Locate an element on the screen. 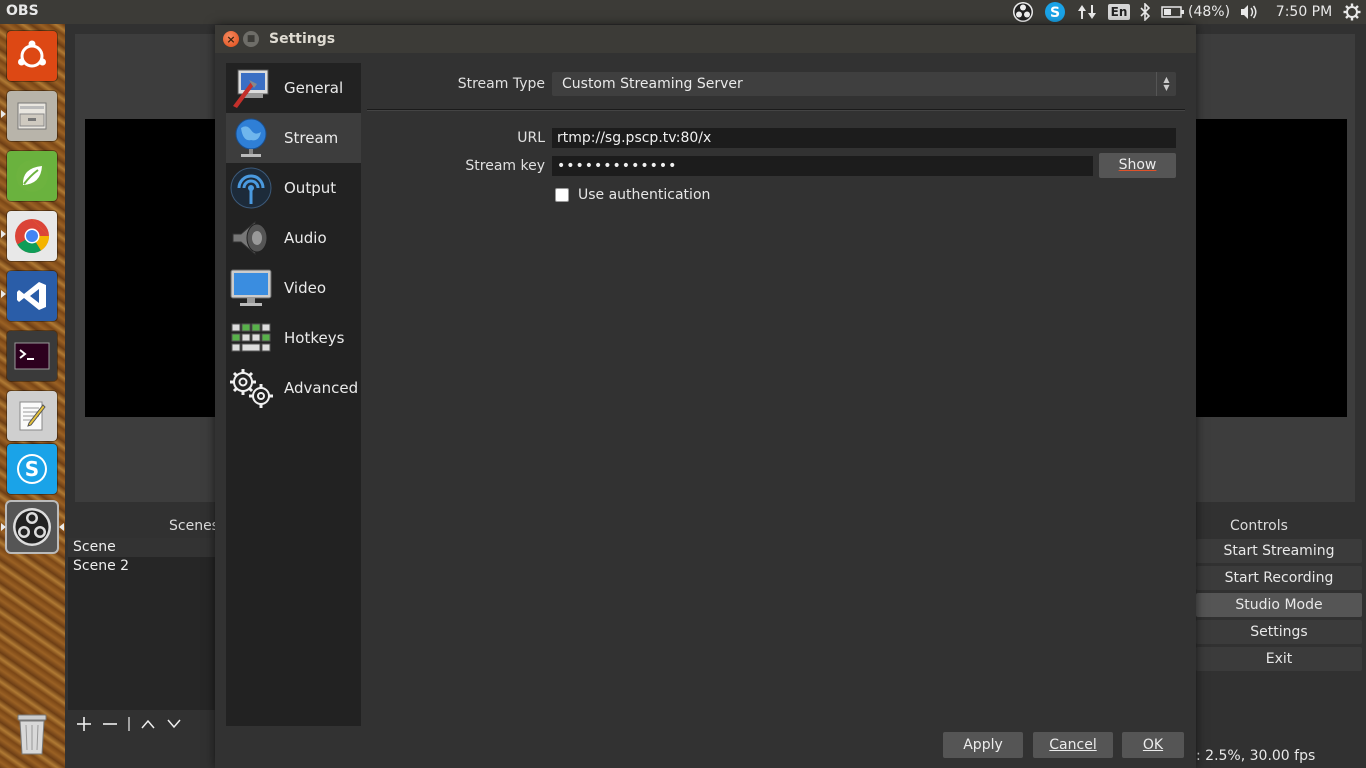  sidebar-item-label: Stream is located at coordinates (311, 138).